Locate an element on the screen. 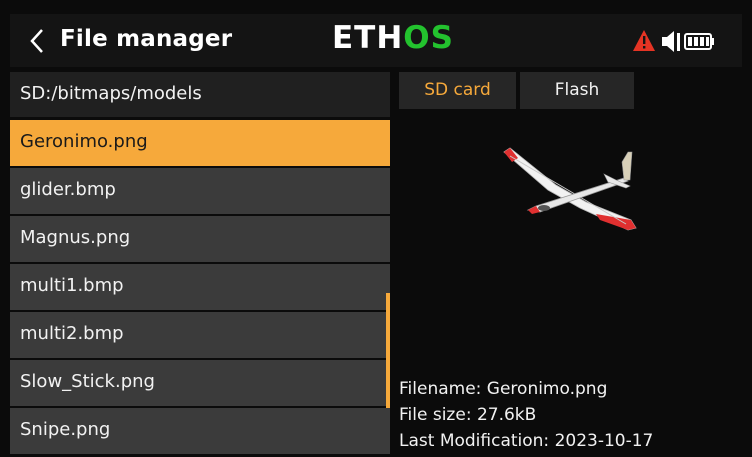  info-modified: Last Modification: 2023-10-17 is located at coordinates (526, 441).